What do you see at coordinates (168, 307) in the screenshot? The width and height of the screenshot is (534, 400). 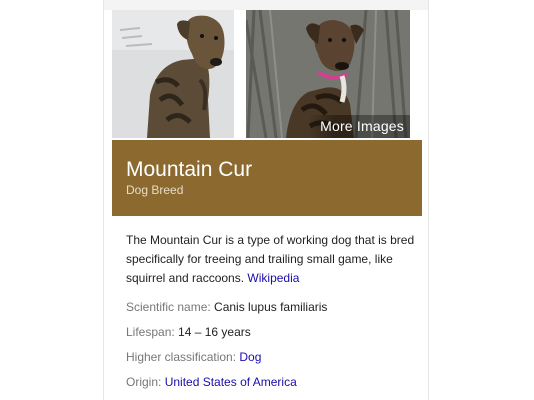 I see `fact-label: Scientific name:` at bounding box center [168, 307].